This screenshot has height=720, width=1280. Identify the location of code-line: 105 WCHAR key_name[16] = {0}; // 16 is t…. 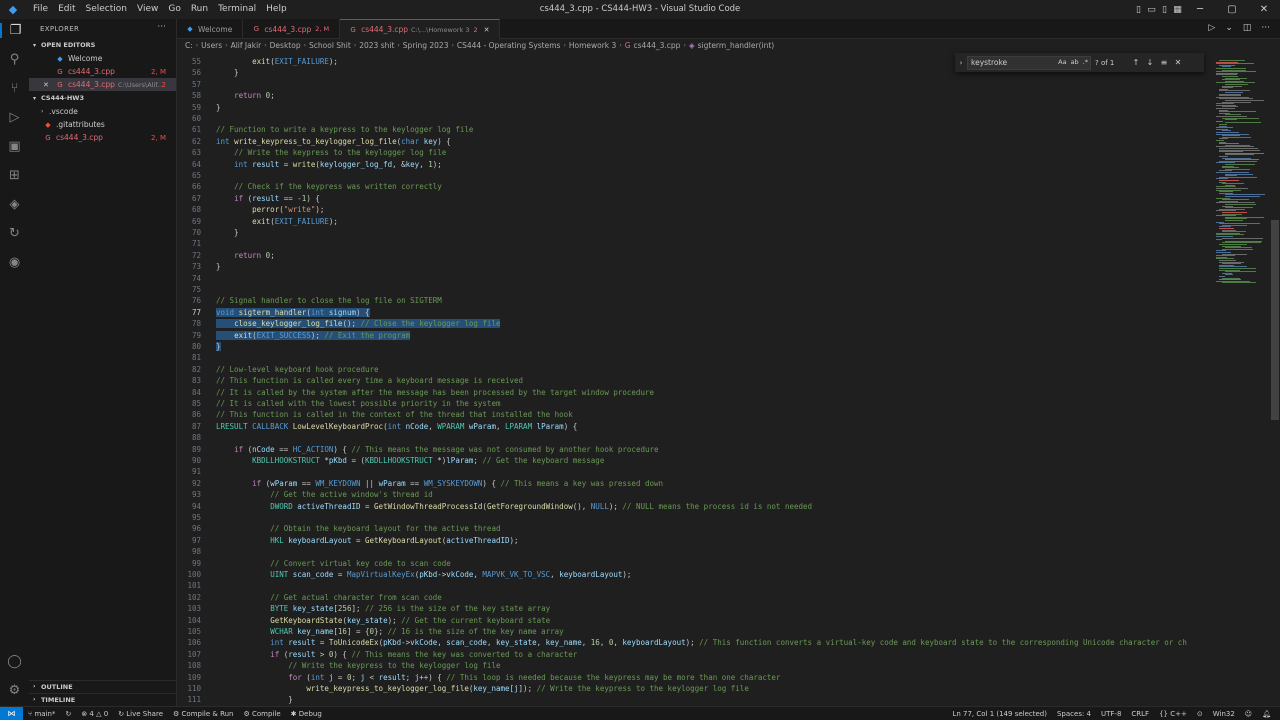
(694, 631).